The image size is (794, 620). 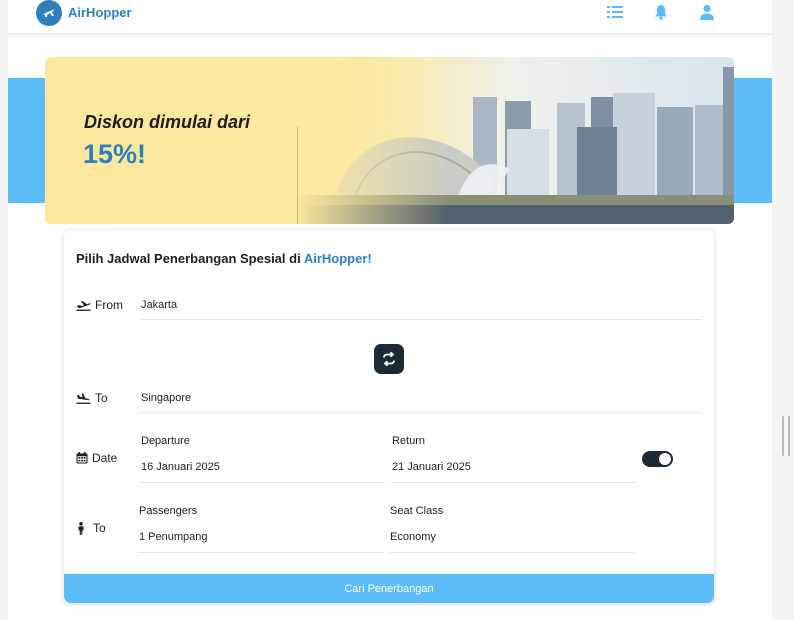 What do you see at coordinates (81, 528) in the screenshot?
I see `person-icon` at bounding box center [81, 528].